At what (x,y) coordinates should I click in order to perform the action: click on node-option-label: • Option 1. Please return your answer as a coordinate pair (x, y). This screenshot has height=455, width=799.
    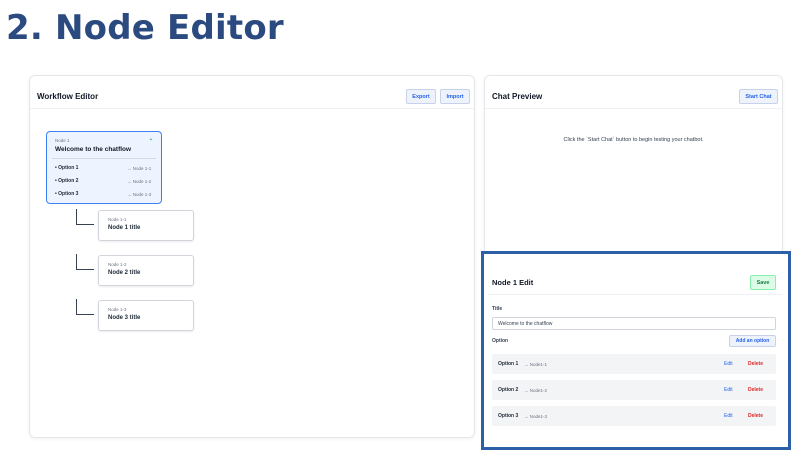
    Looking at the image, I should click on (67, 168).